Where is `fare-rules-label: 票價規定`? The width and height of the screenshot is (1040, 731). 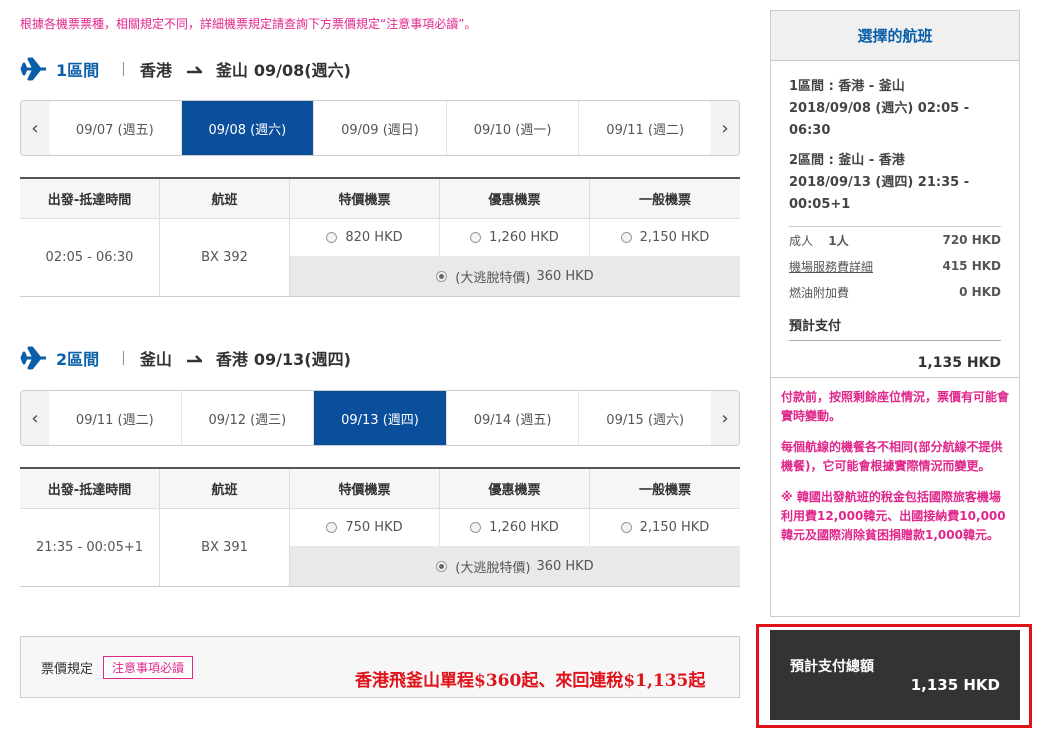
fare-rules-label: 票價規定 is located at coordinates (67, 669).